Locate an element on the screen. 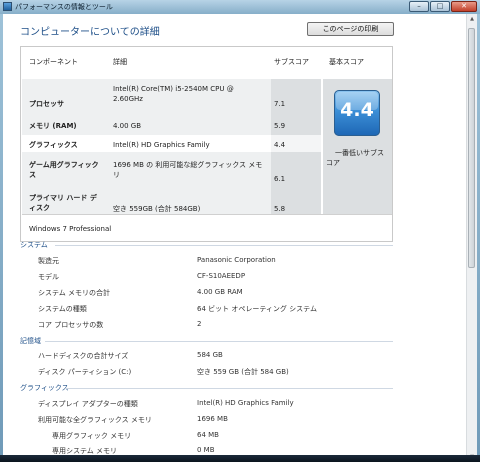 The width and height of the screenshot is (480, 462). subscore-processor: 7.1 is located at coordinates (280, 104).